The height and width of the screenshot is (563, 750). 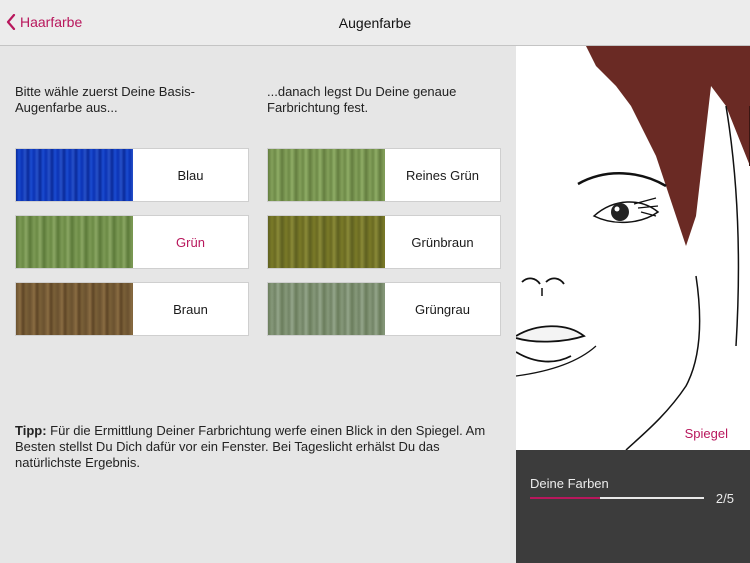 What do you see at coordinates (633, 506) in the screenshot?
I see `your-colors-panel: Deine Farben 2/5` at bounding box center [633, 506].